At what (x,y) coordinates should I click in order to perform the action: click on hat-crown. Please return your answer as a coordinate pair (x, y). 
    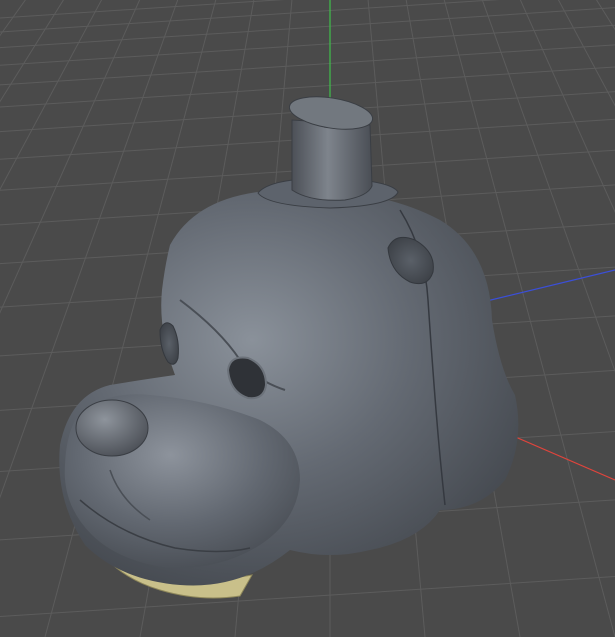
    Looking at the image, I should click on (332, 160).